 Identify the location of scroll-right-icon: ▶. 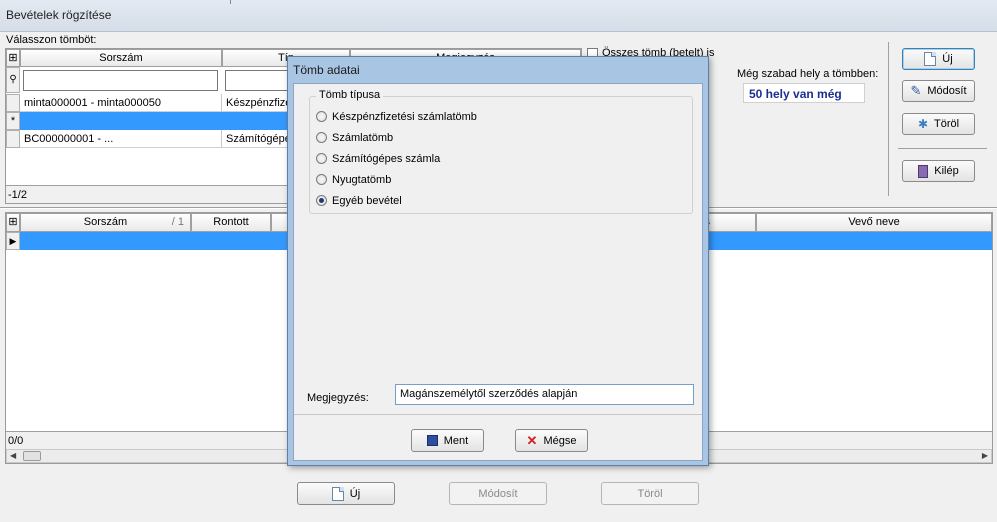
(985, 456).